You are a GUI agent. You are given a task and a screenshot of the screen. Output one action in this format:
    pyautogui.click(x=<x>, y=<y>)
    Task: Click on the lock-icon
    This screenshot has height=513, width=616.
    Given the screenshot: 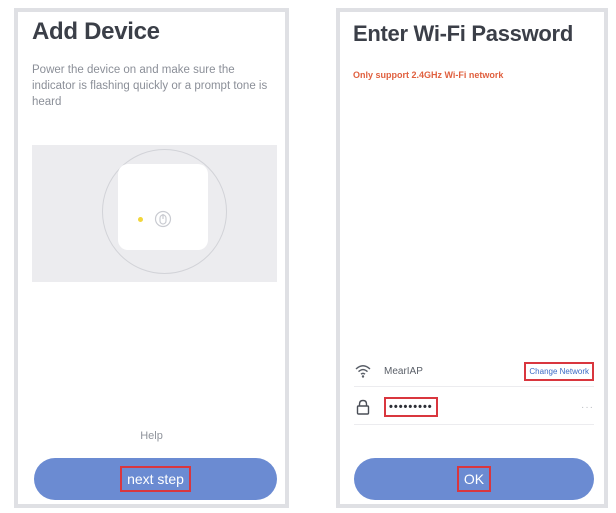 What is the action you would take?
    pyautogui.click(x=363, y=407)
    